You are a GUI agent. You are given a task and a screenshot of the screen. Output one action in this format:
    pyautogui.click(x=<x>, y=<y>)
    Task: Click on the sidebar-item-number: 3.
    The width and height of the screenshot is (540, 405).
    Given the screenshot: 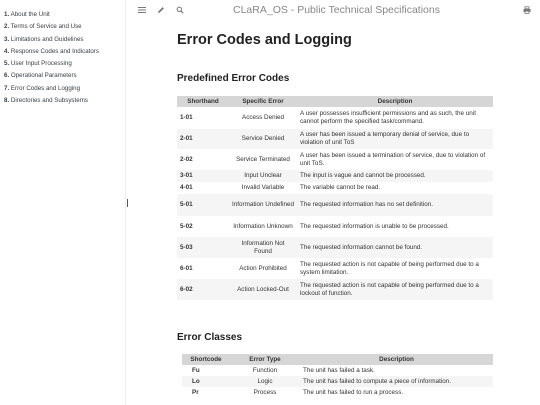 What is the action you would take?
    pyautogui.click(x=7, y=39)
    